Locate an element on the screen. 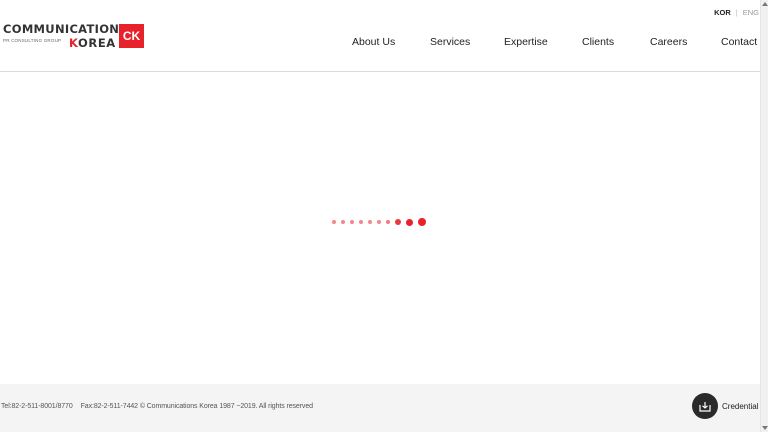  nav-careers: Careers is located at coordinates (668, 42).